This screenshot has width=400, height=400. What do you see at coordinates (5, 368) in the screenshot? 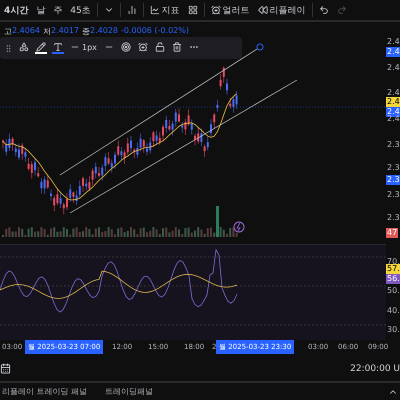
I see `calendar-icon` at bounding box center [5, 368].